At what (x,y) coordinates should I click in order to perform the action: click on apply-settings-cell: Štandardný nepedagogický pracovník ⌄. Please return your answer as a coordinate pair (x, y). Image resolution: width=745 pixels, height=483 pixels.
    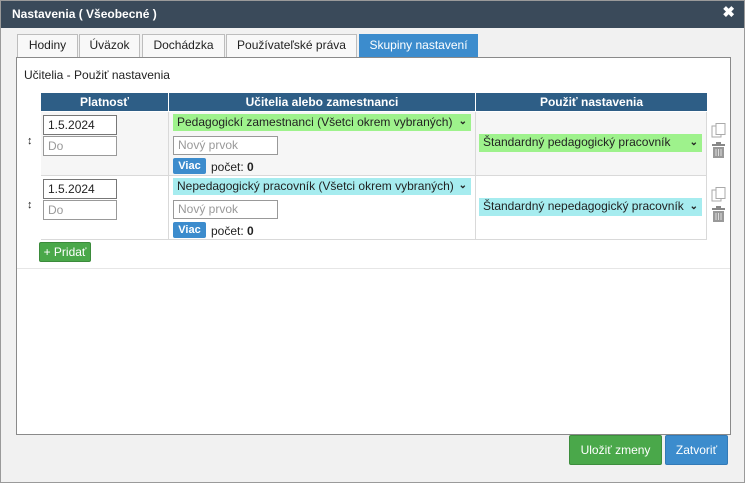
    Looking at the image, I should click on (591, 207).